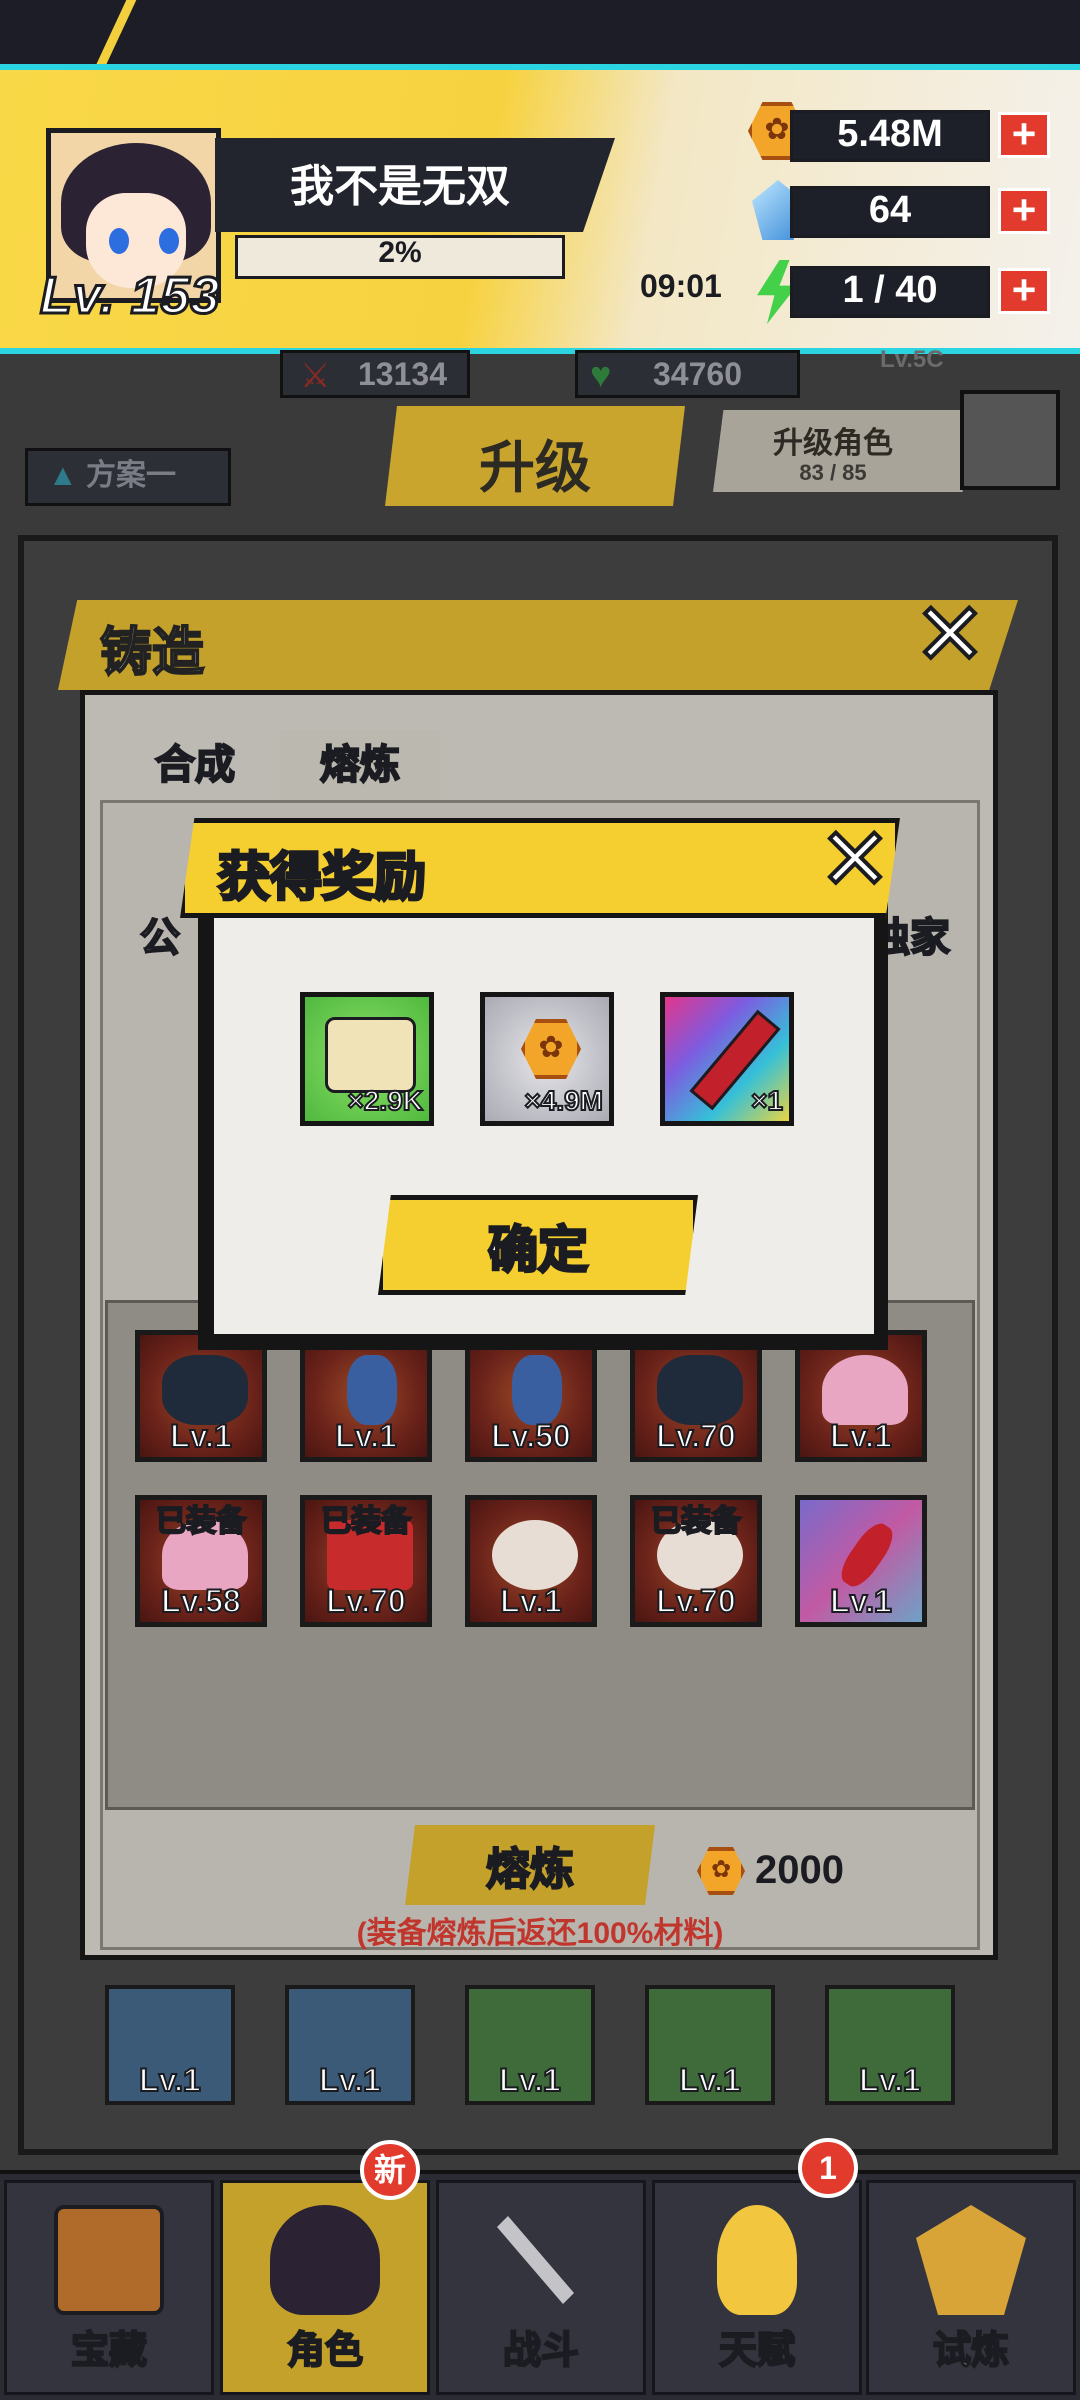  What do you see at coordinates (681, 286) in the screenshot?
I see `energy-timer: 09:01` at bounding box center [681, 286].